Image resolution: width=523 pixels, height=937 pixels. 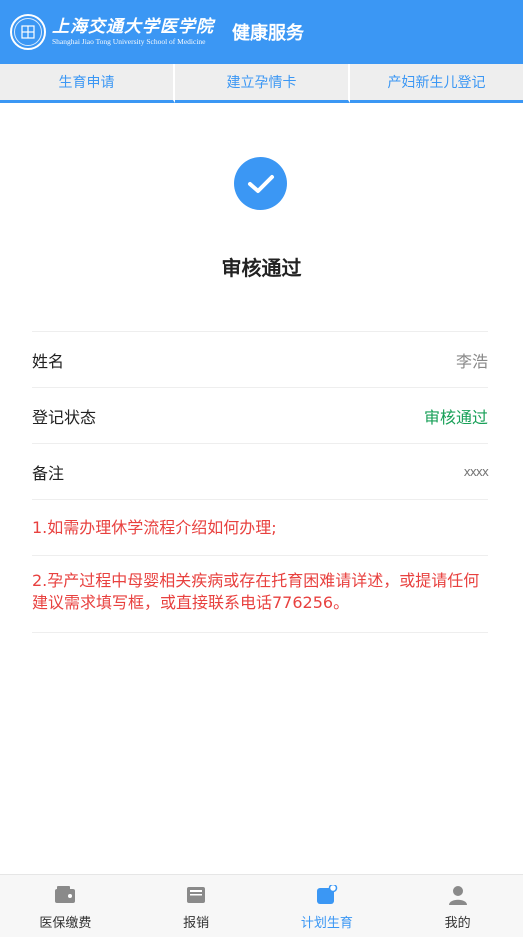 I want to click on nav-medical-insurance: 医保缴费, so click(x=65, y=906).